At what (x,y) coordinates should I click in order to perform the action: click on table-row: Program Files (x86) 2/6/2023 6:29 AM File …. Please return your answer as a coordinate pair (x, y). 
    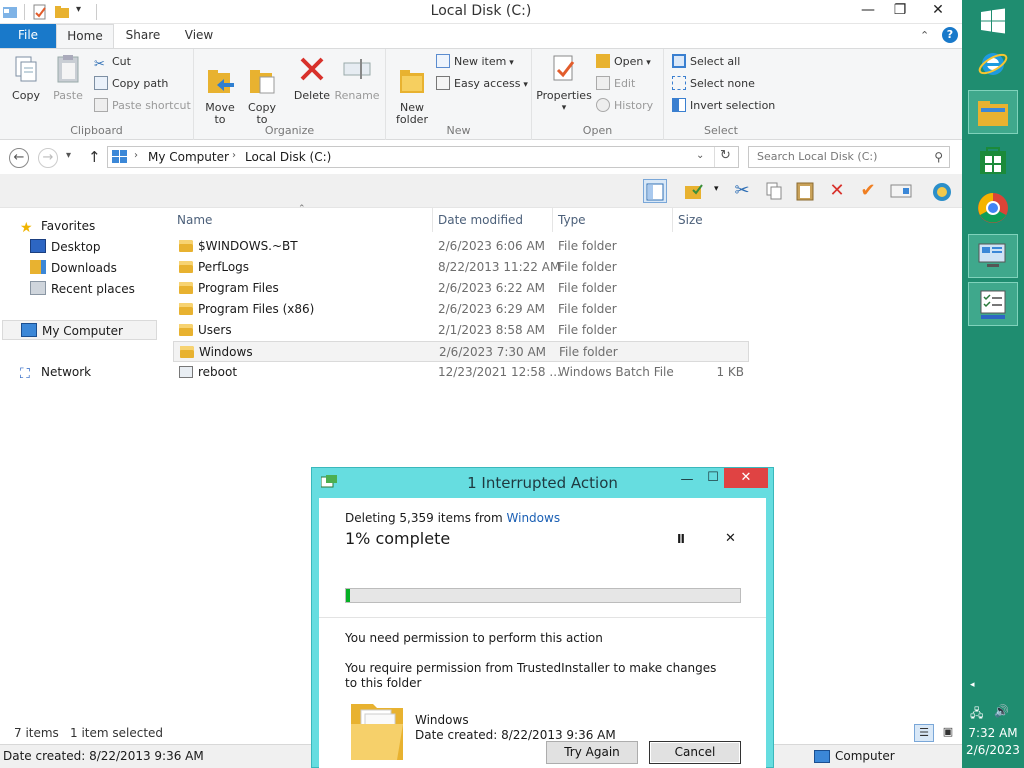
    Looking at the image, I should click on (461, 309).